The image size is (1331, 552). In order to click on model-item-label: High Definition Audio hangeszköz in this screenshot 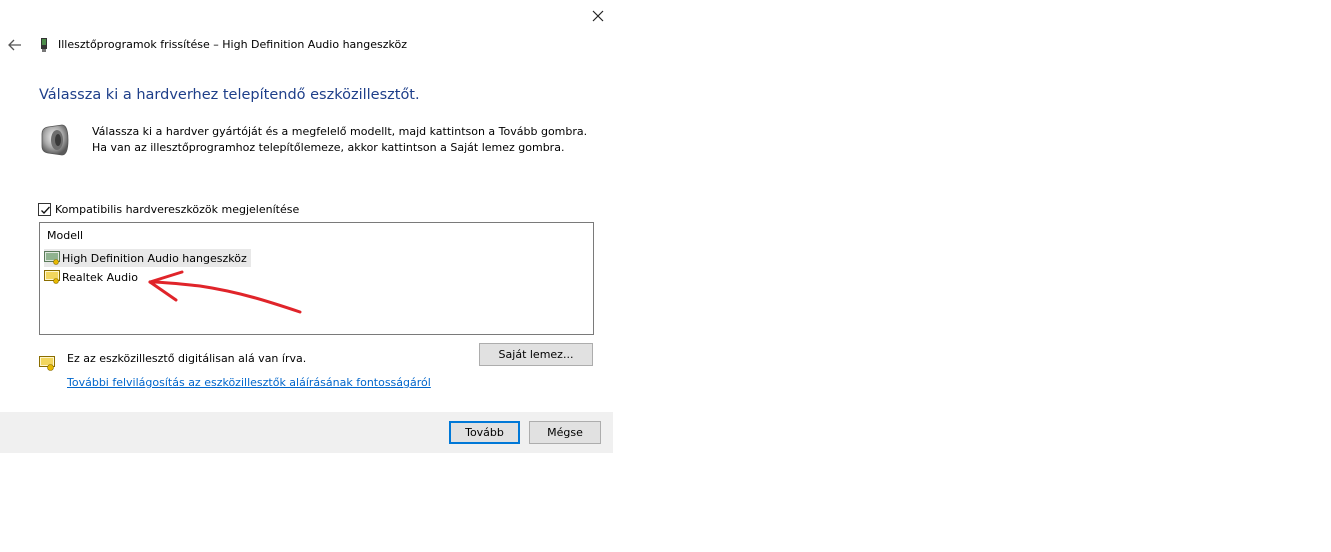, I will do `click(154, 258)`.